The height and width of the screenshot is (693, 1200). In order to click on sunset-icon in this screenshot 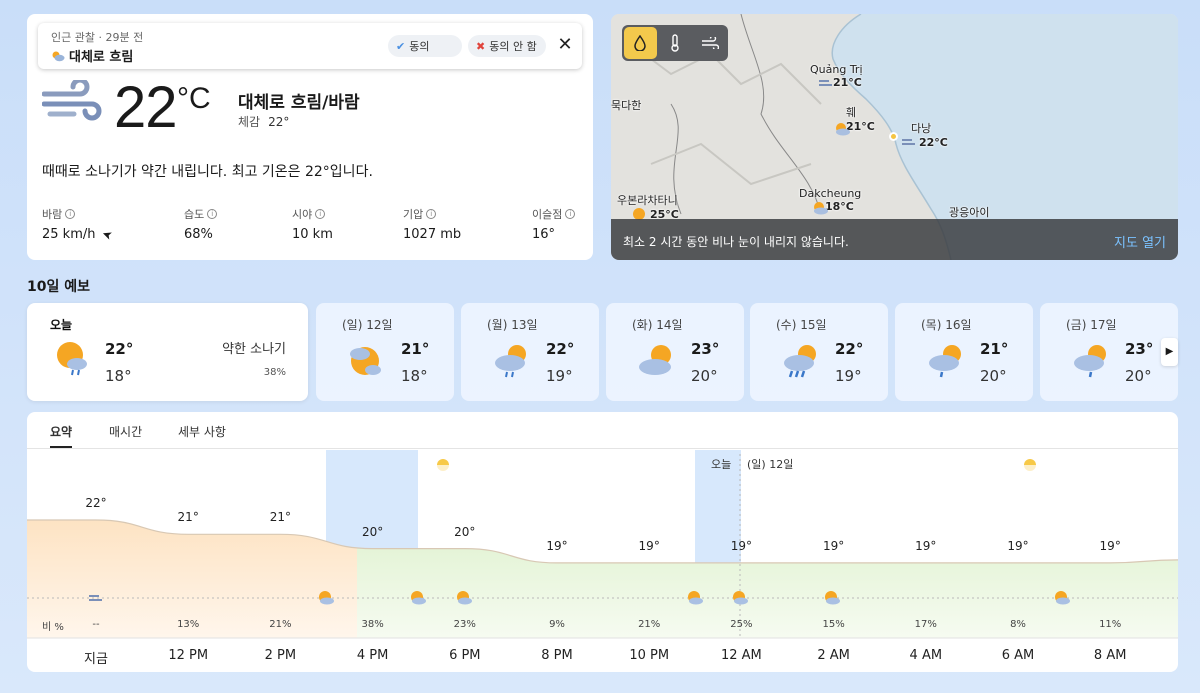, I will do `click(443, 465)`.